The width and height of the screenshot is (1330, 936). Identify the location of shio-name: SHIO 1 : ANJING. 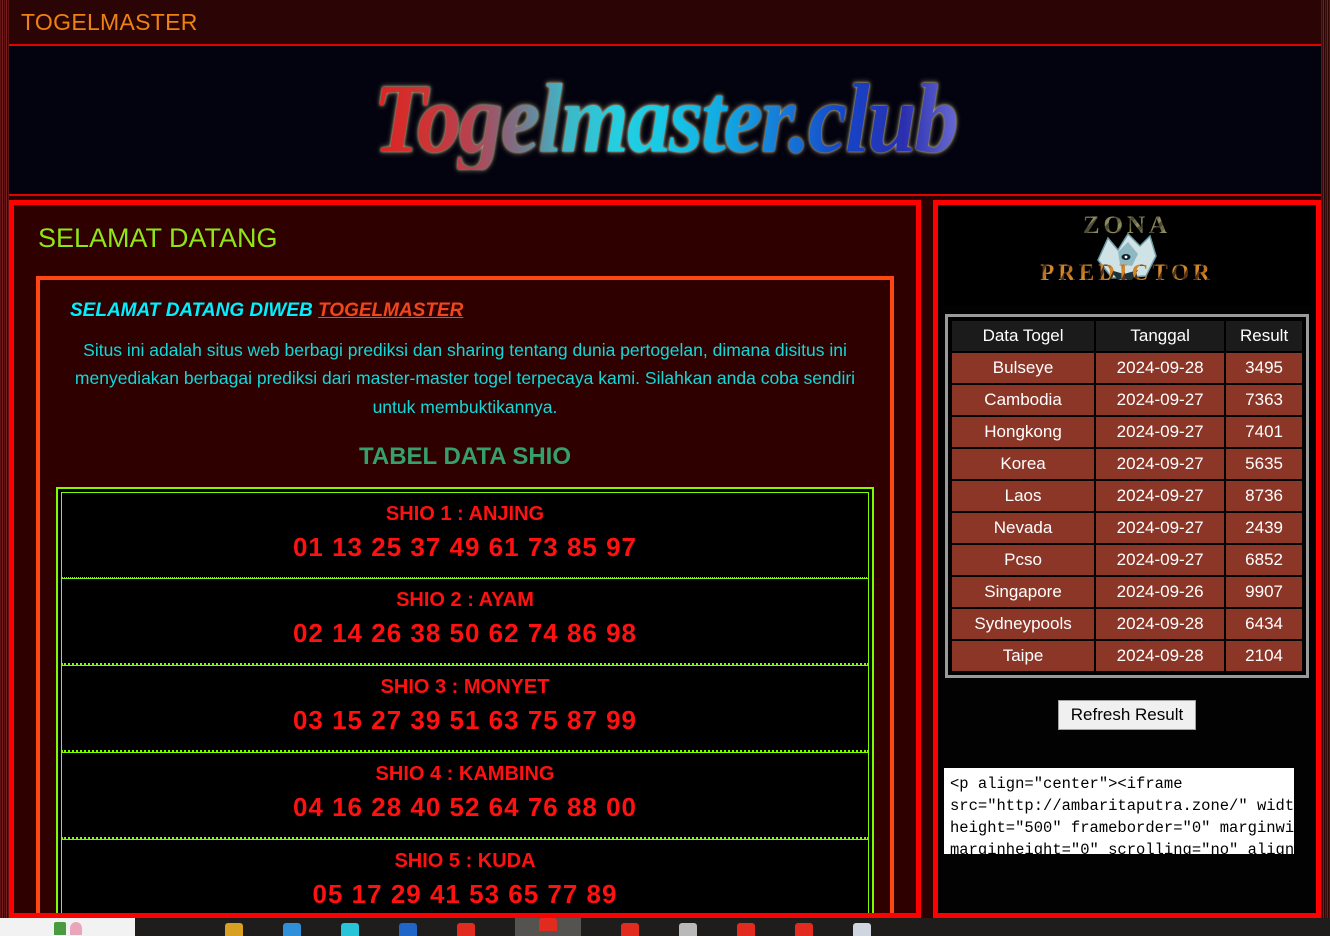
(465, 514).